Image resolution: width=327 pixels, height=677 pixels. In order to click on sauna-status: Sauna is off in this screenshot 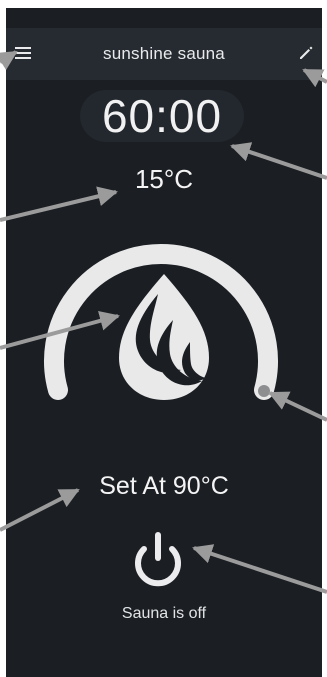, I will do `click(164, 613)`.